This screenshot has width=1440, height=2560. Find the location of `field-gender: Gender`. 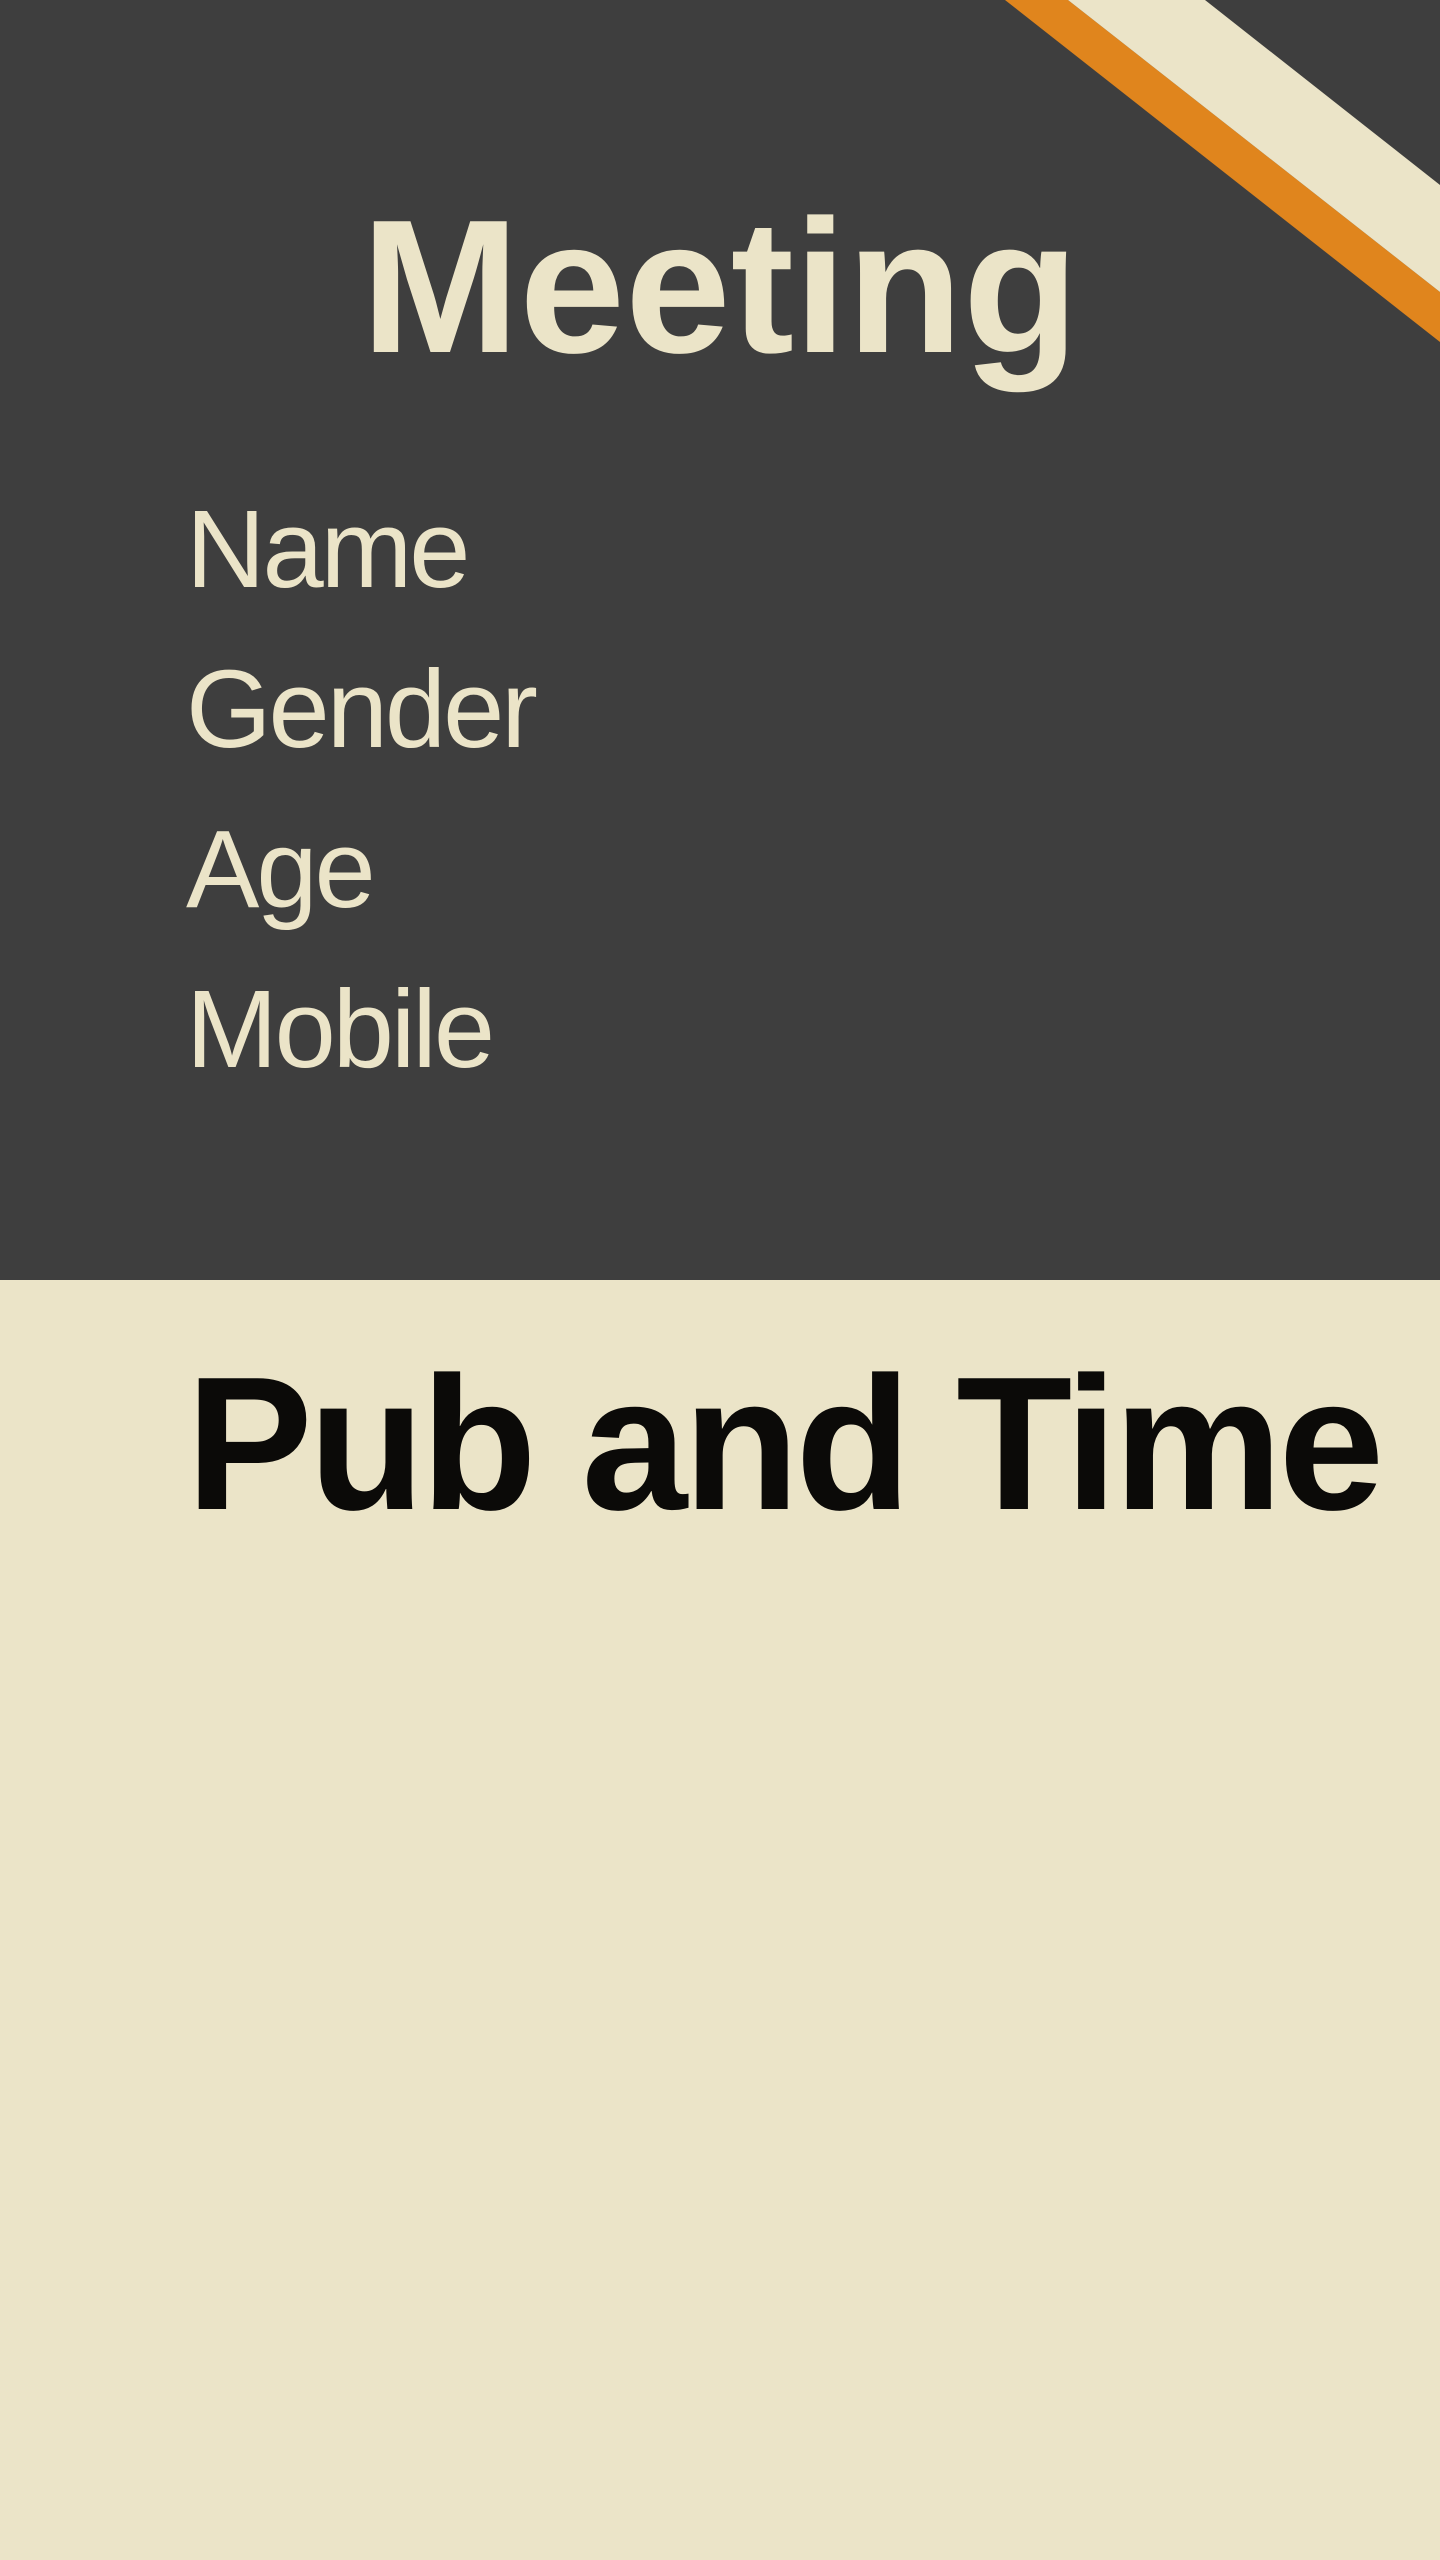

field-gender: Gender is located at coordinates (362, 737).